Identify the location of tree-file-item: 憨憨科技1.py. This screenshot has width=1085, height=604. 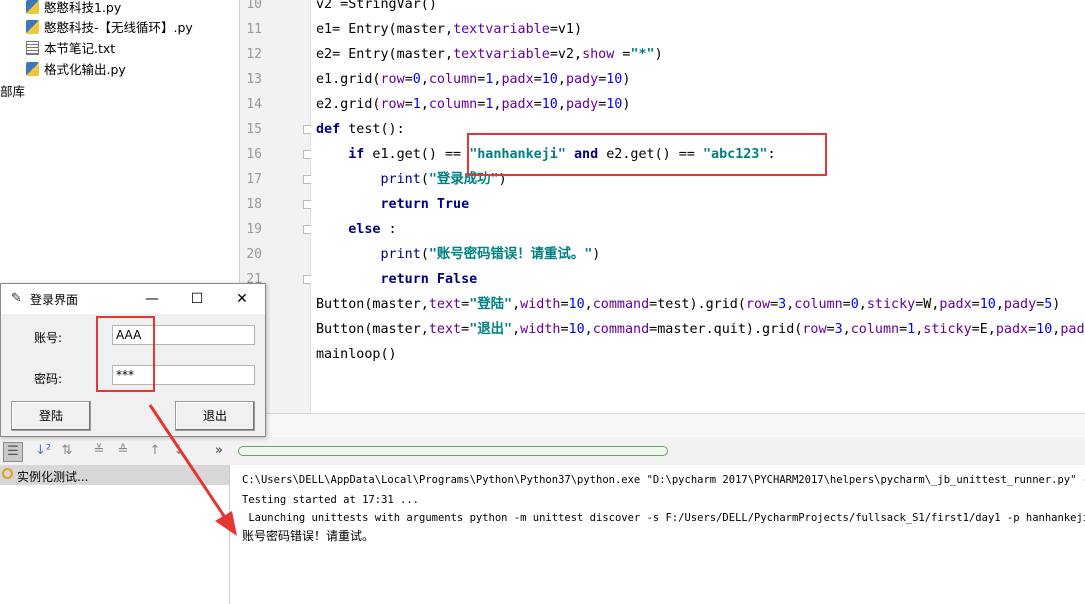
(73, 9).